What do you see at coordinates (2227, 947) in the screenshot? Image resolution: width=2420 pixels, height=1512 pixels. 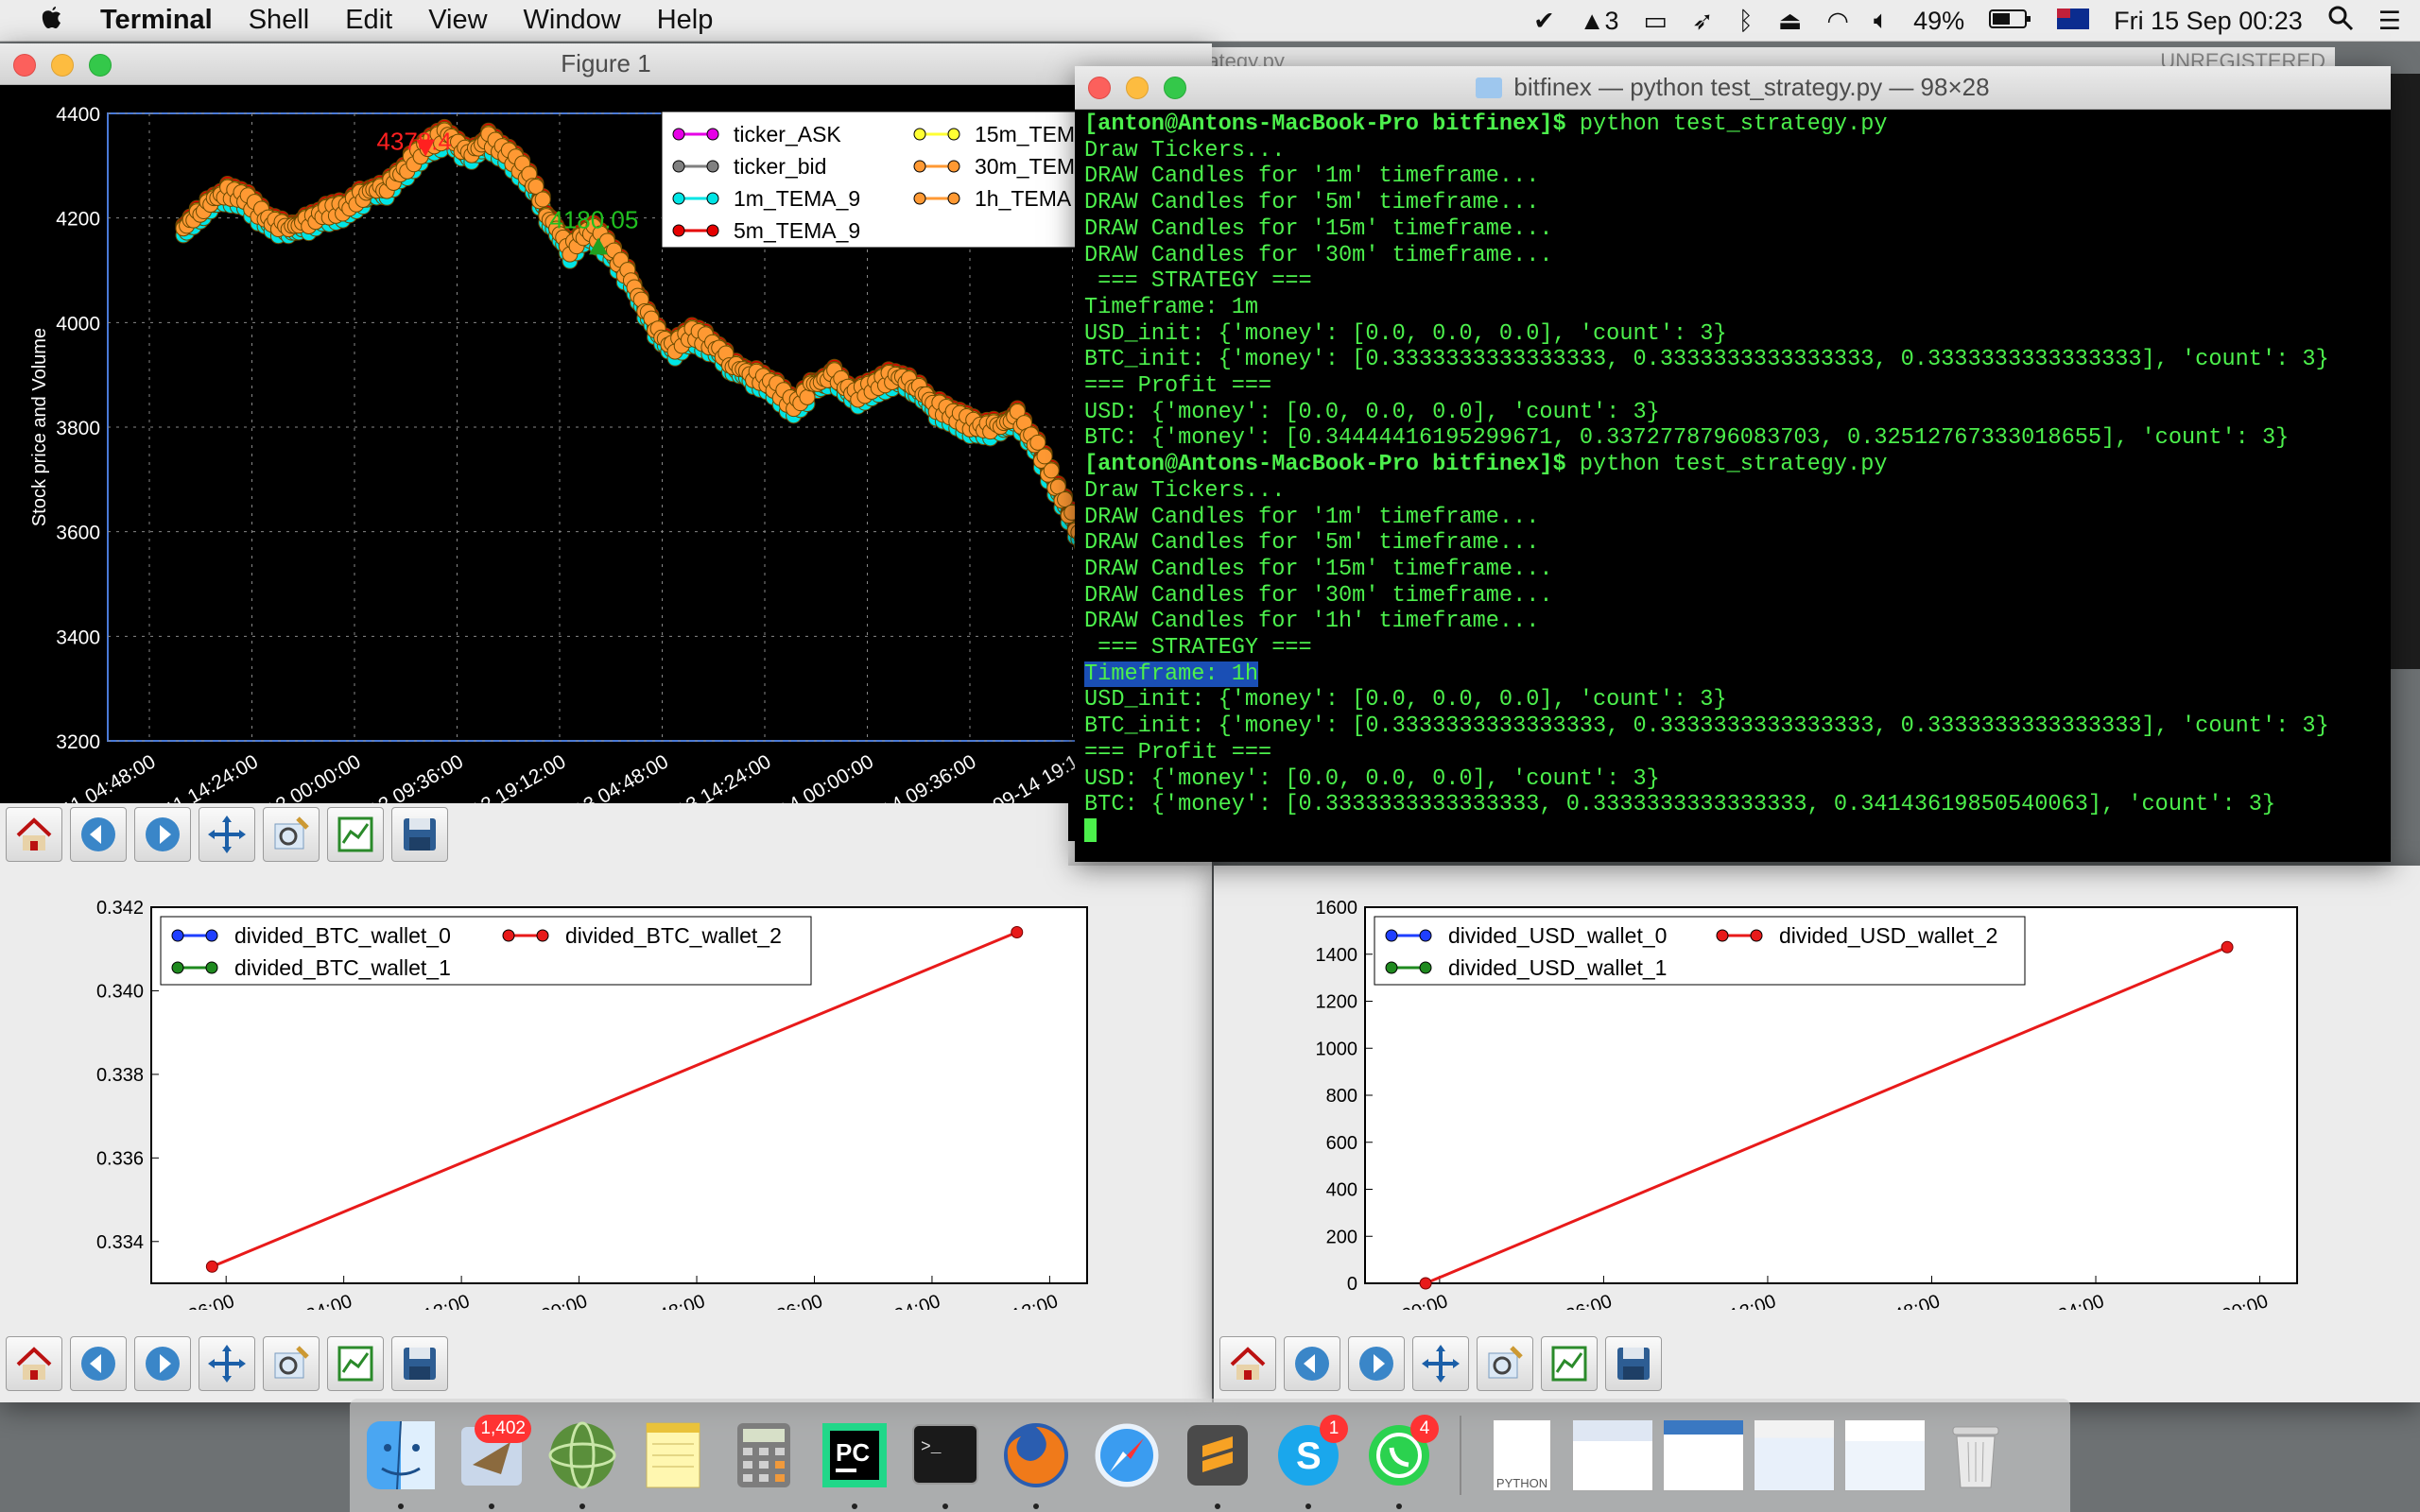 I see `data-point` at bounding box center [2227, 947].